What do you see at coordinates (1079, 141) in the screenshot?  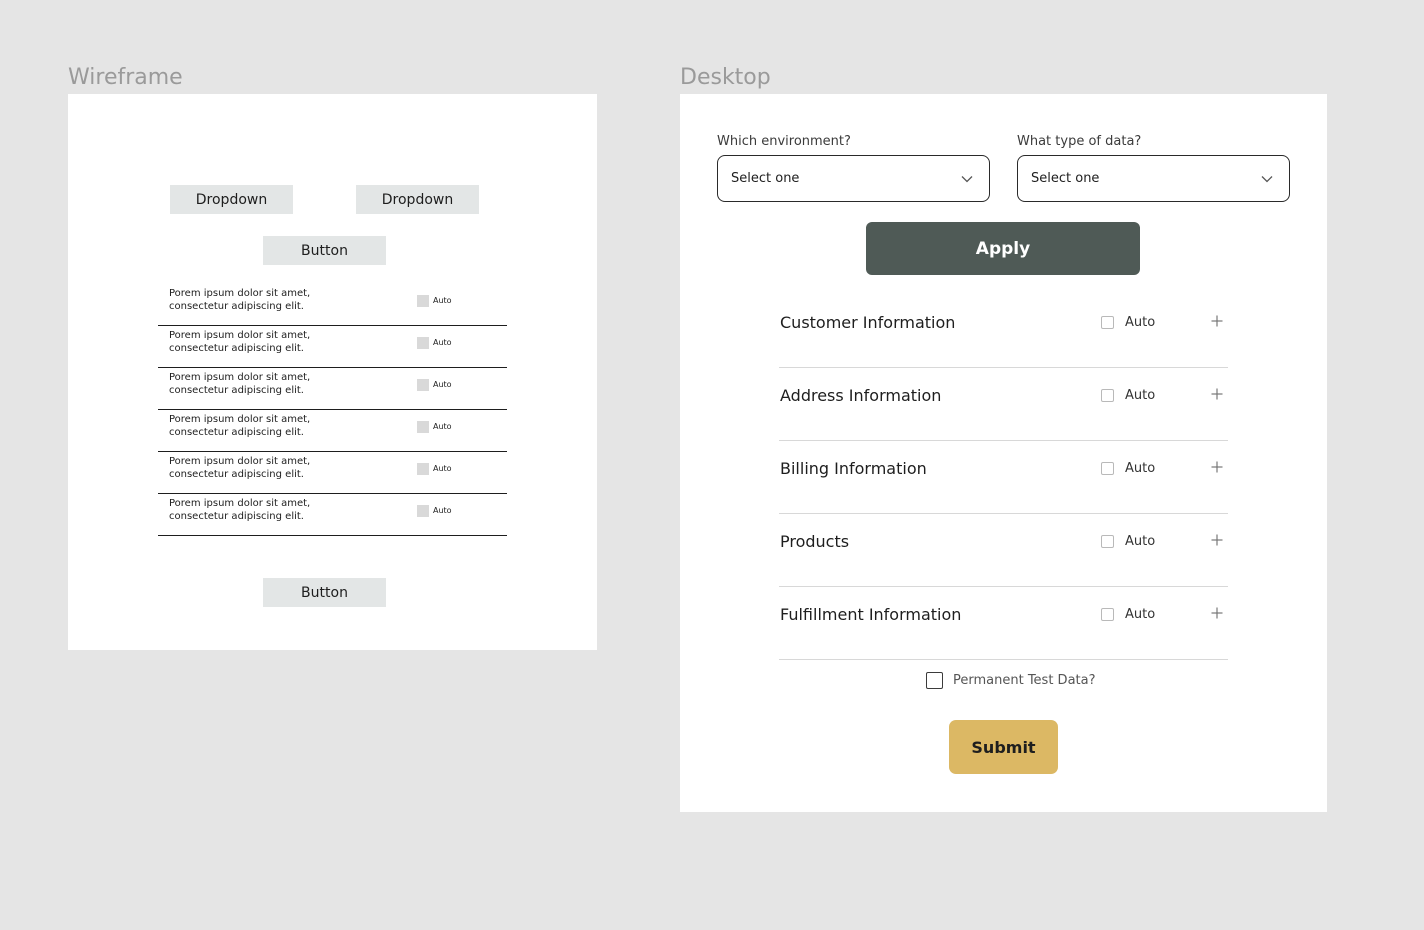 I see `data-type-label: What type of data?` at bounding box center [1079, 141].